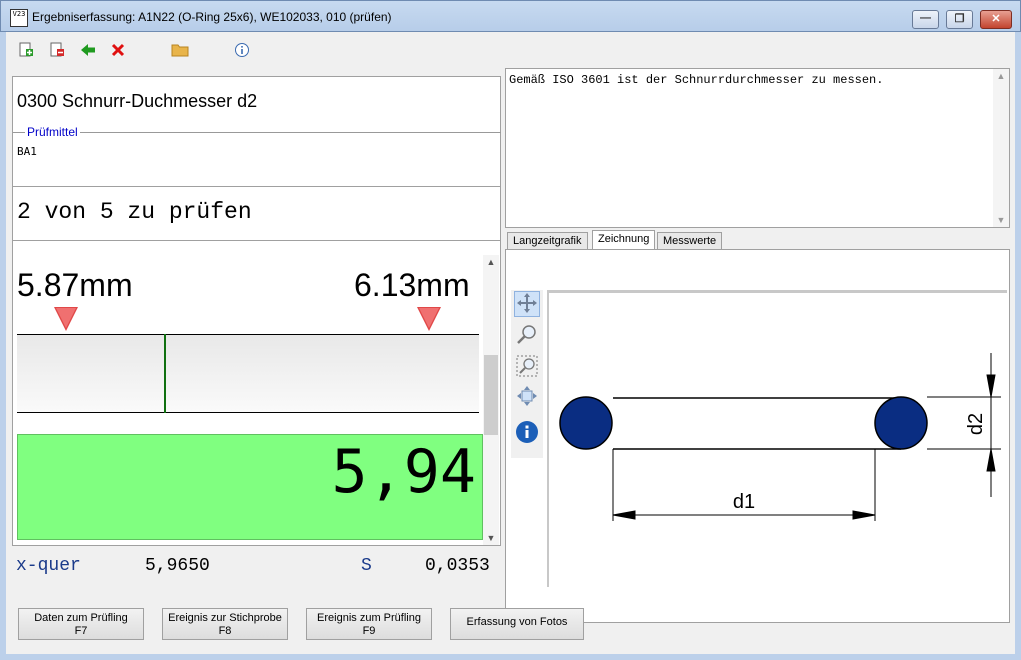 The width and height of the screenshot is (1021, 660). I want to click on ereignis-zum-pruefling-button: Ereignis zum Prüfling F9, so click(369, 624).